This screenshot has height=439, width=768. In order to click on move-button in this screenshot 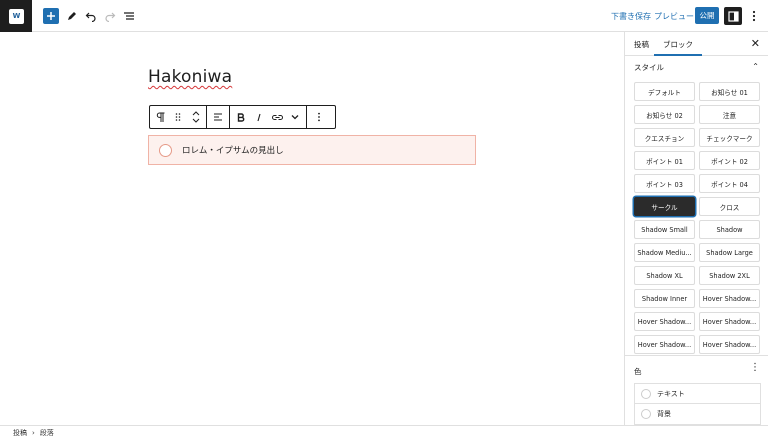, I will do `click(196, 117)`.